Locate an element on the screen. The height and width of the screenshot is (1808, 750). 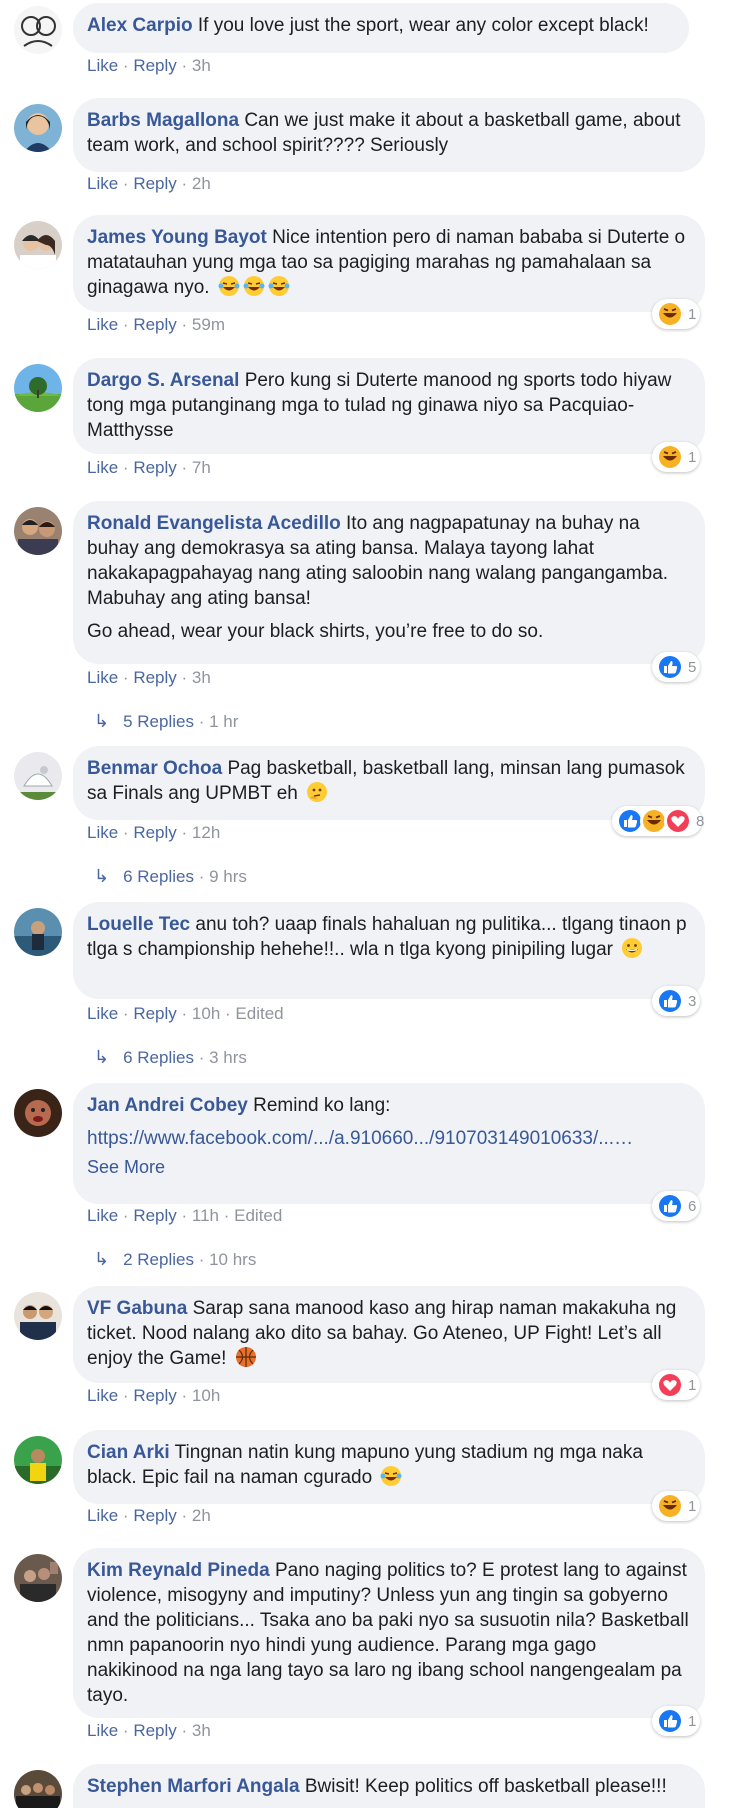
replies-count: 5 Replies is located at coordinates (158, 721).